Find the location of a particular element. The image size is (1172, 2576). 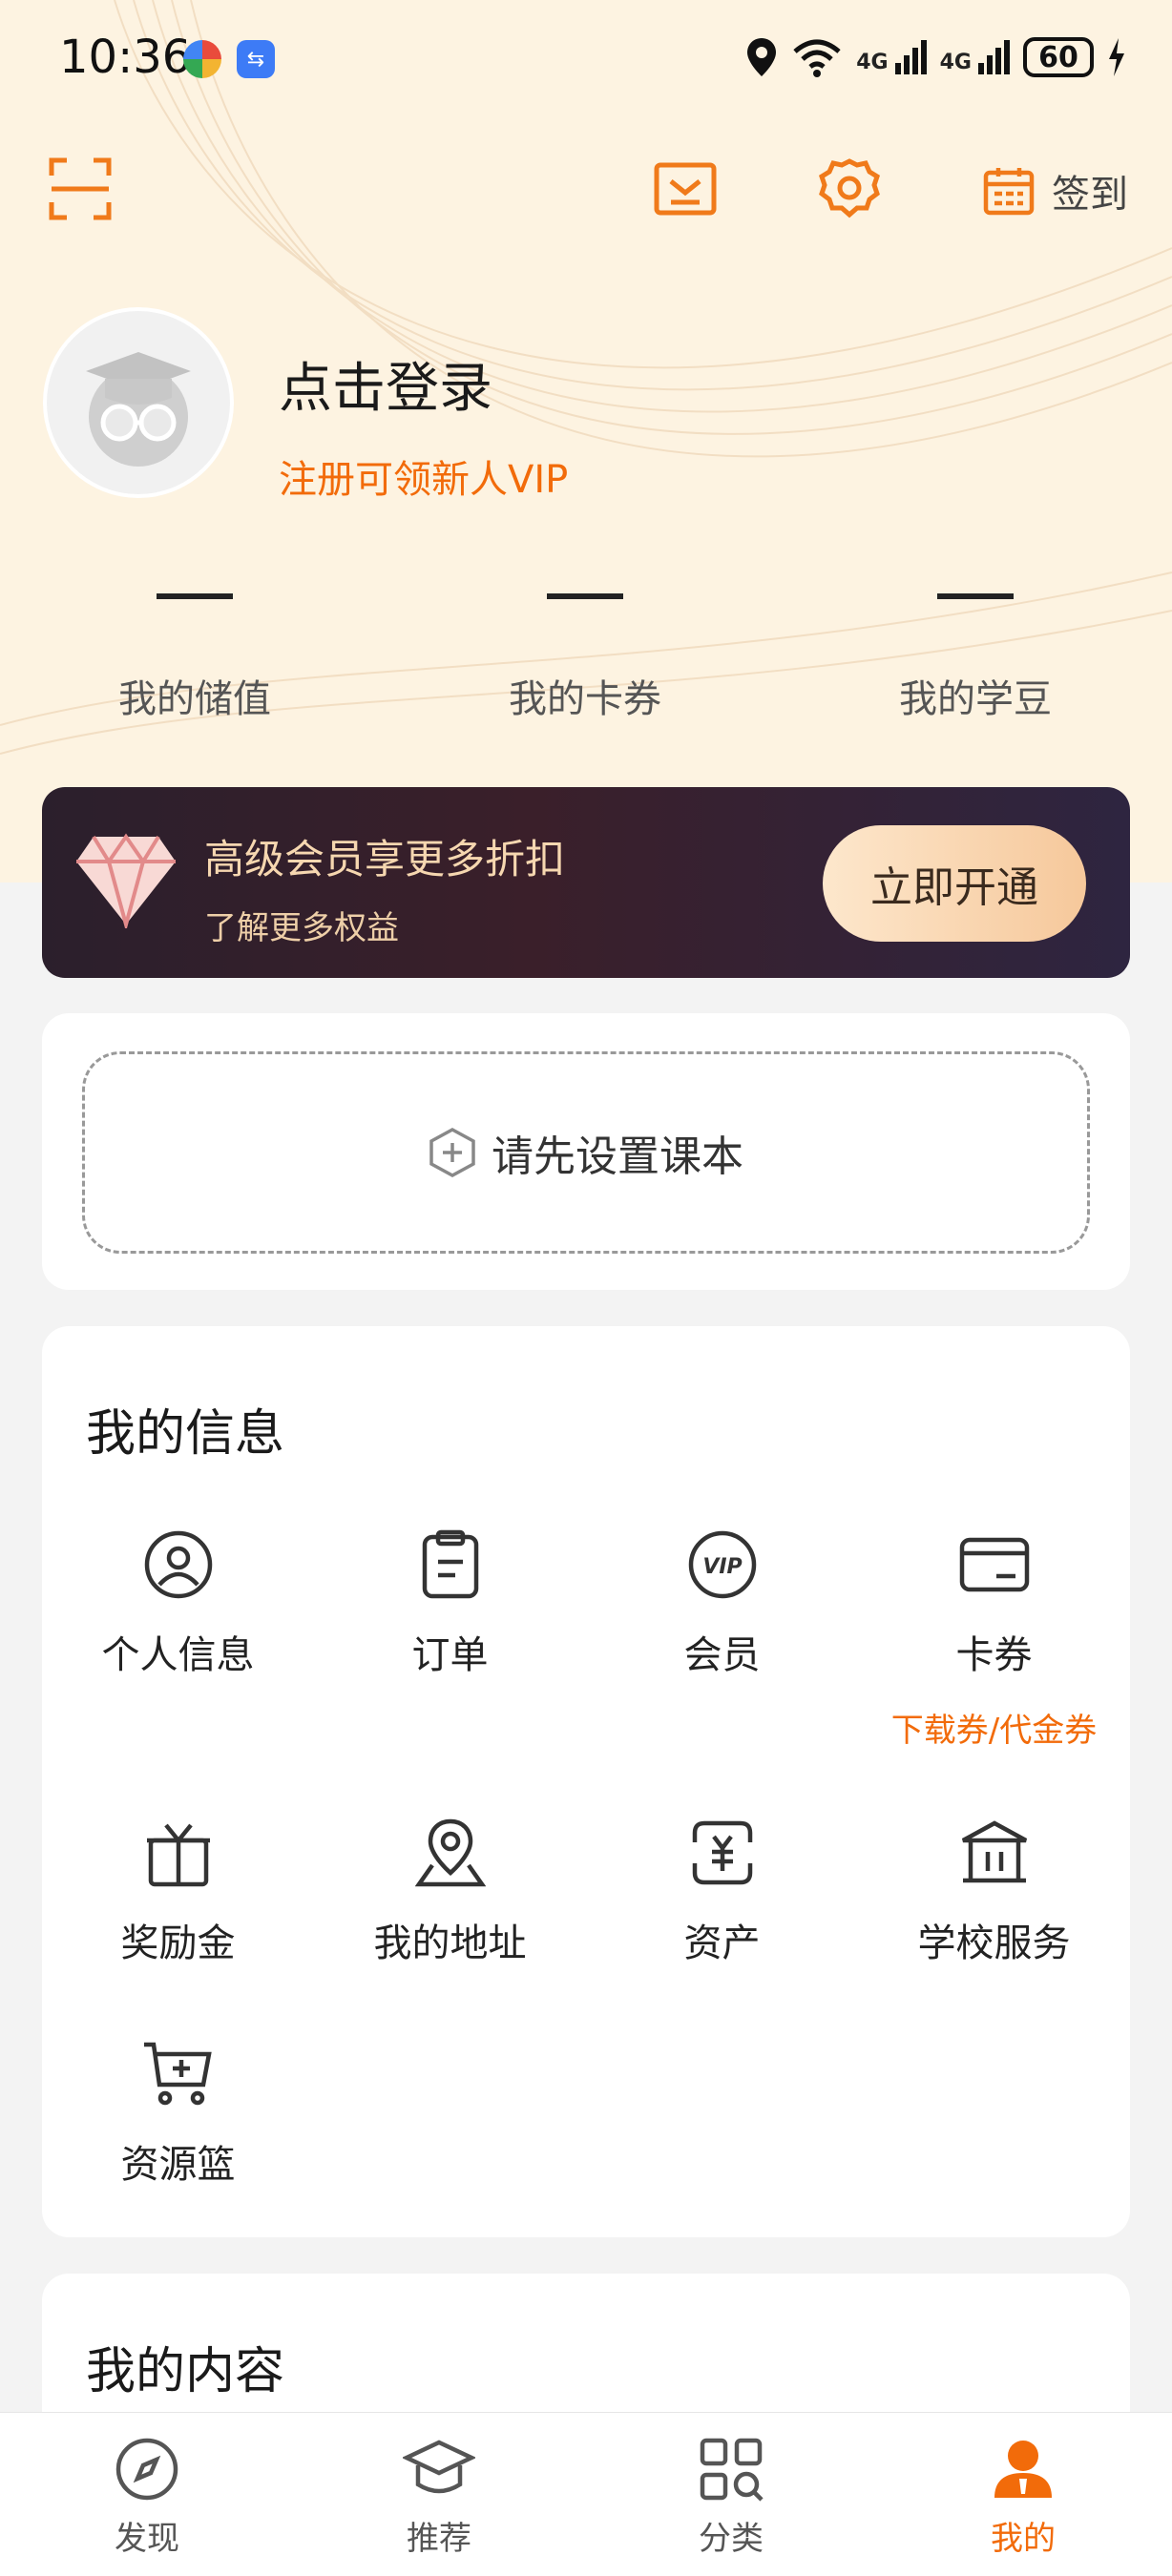

battery-indicator: 60 is located at coordinates (1058, 57).